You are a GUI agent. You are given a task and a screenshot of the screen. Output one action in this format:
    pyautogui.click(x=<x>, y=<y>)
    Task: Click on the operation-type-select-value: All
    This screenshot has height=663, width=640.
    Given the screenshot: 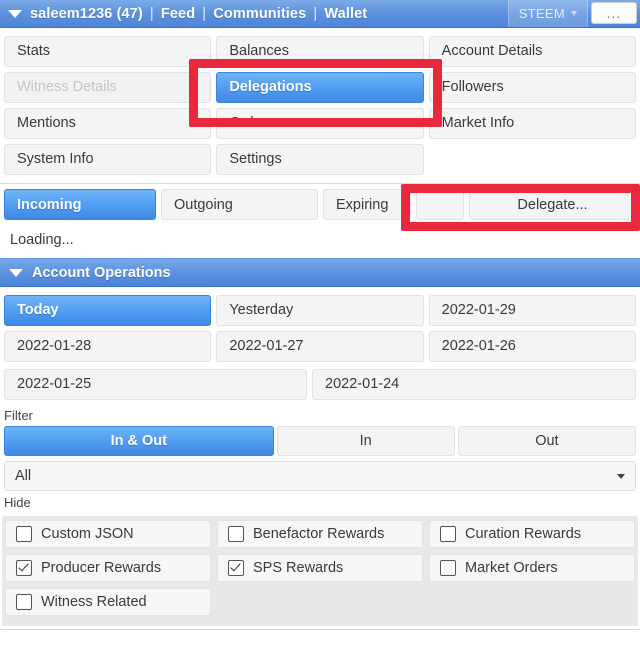 What is the action you would take?
    pyautogui.click(x=23, y=476)
    